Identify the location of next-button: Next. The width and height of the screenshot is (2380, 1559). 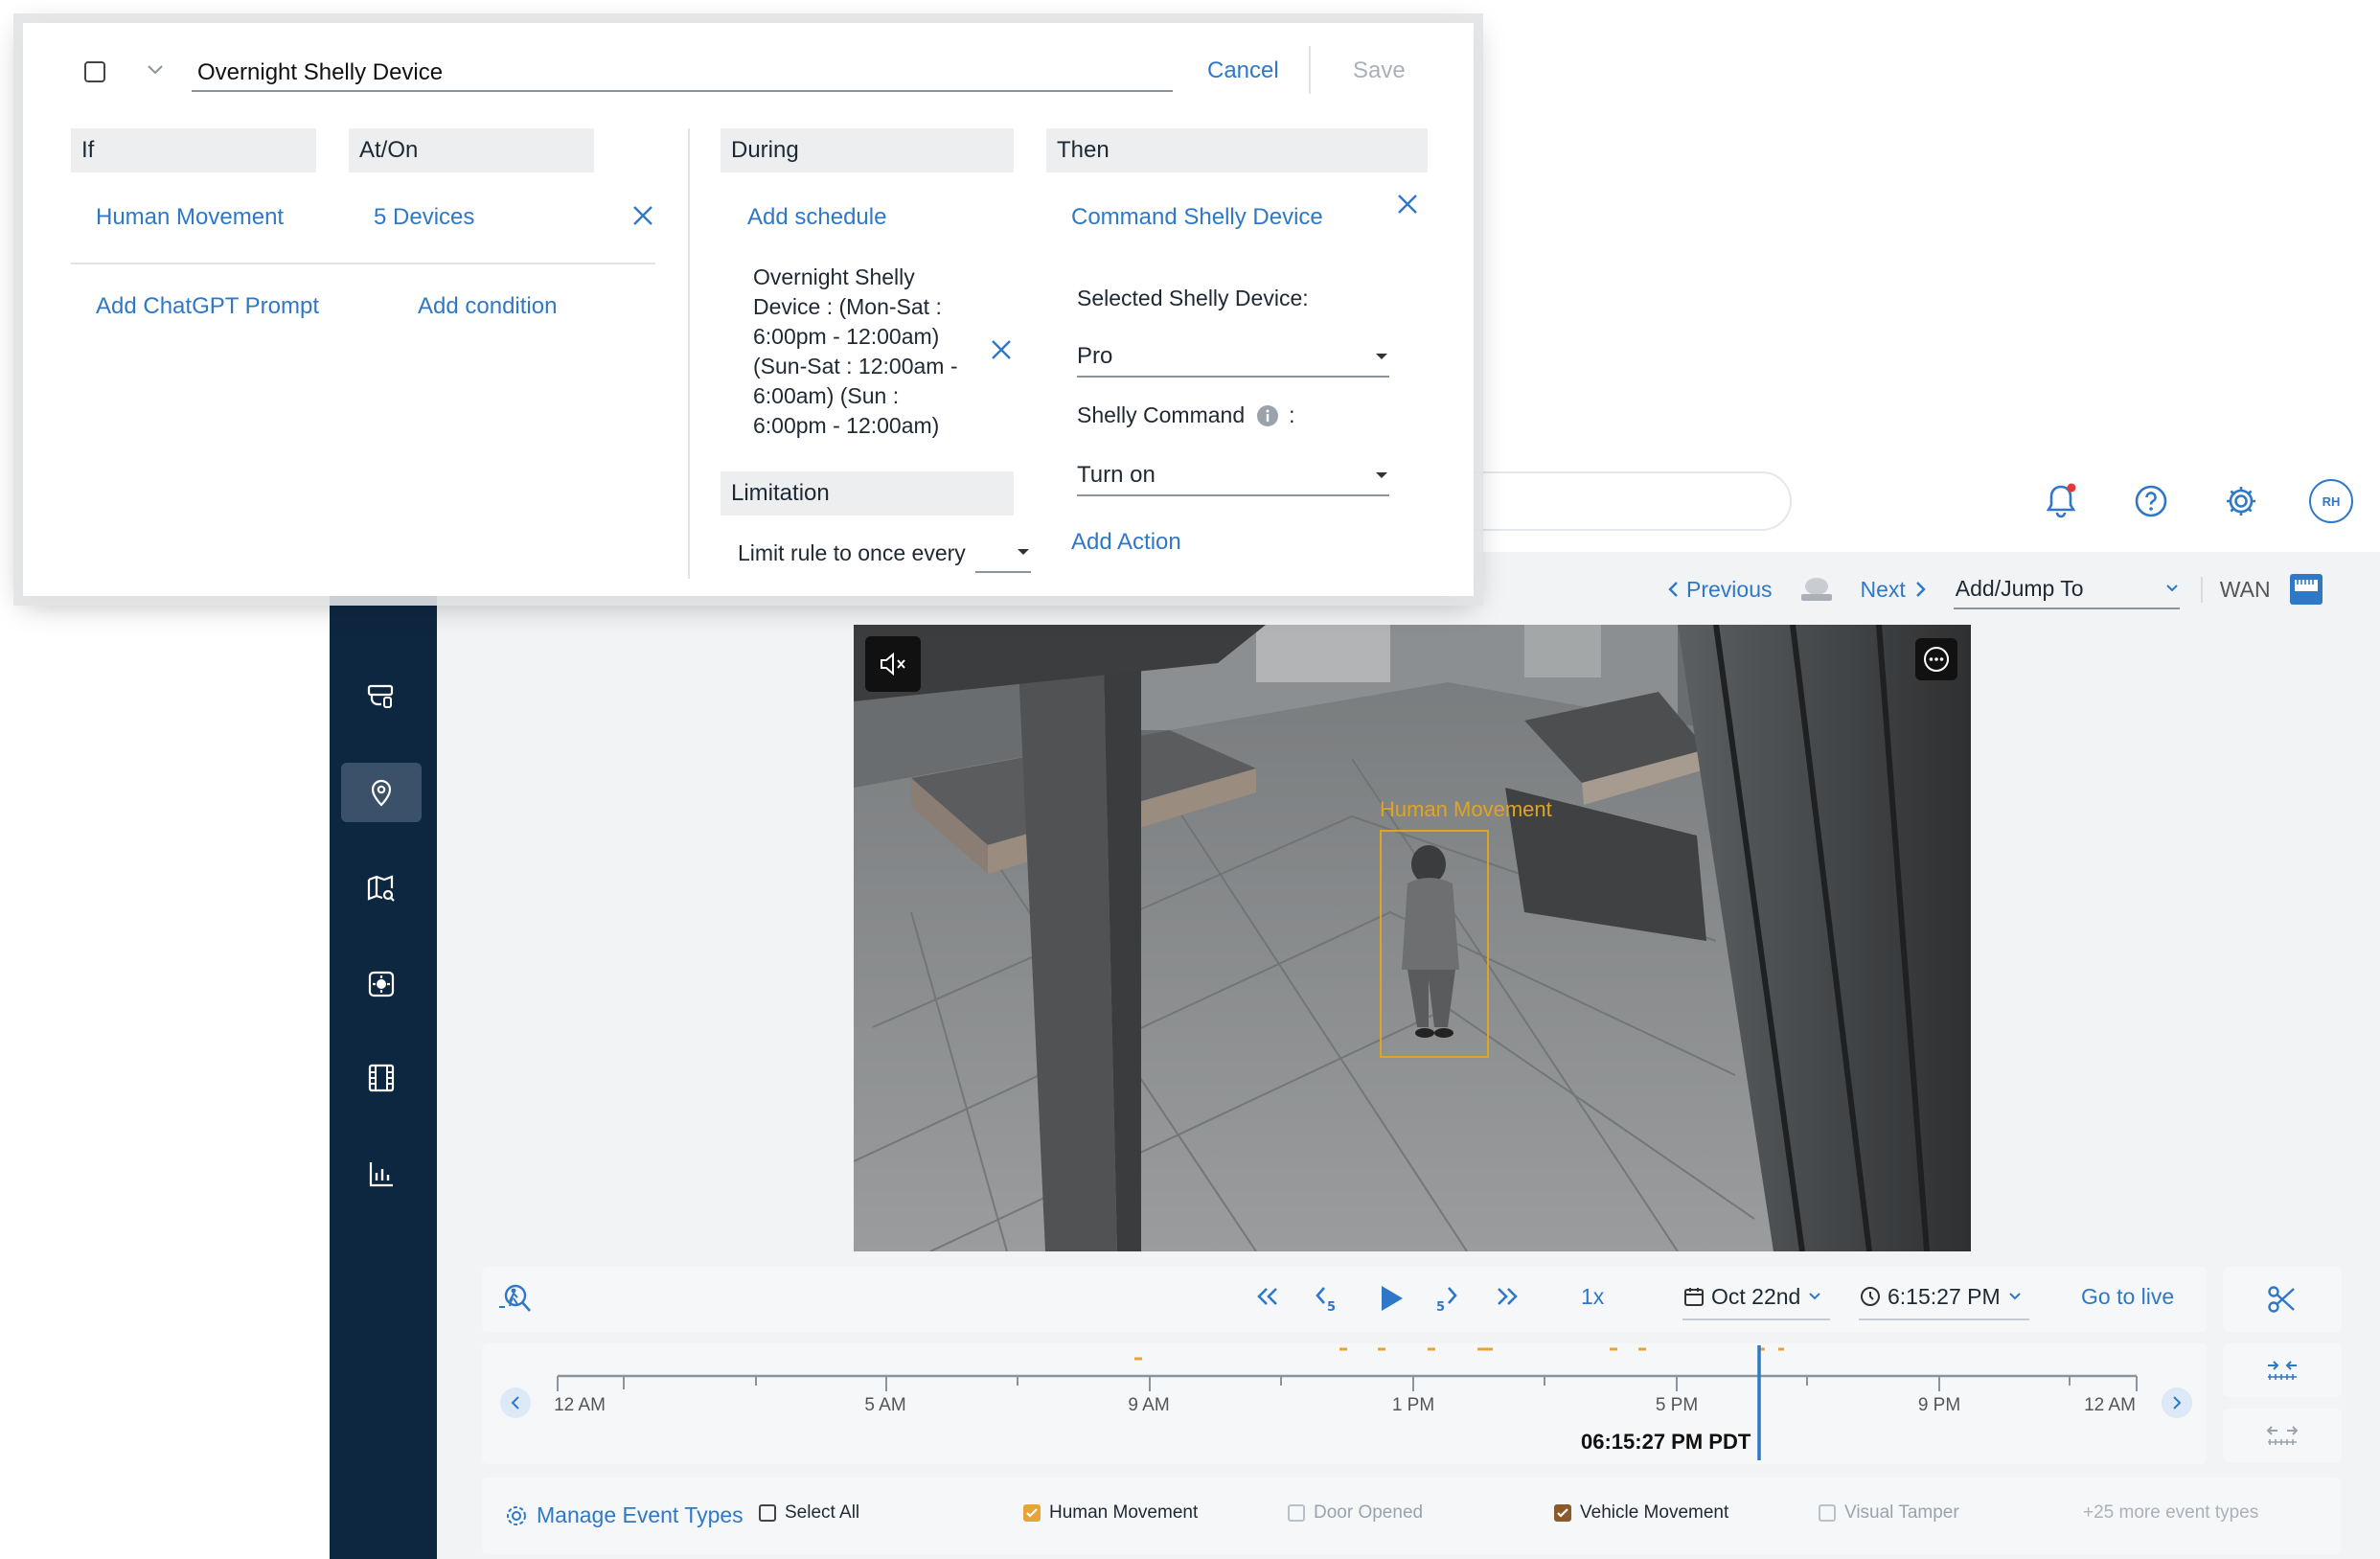
(1893, 590).